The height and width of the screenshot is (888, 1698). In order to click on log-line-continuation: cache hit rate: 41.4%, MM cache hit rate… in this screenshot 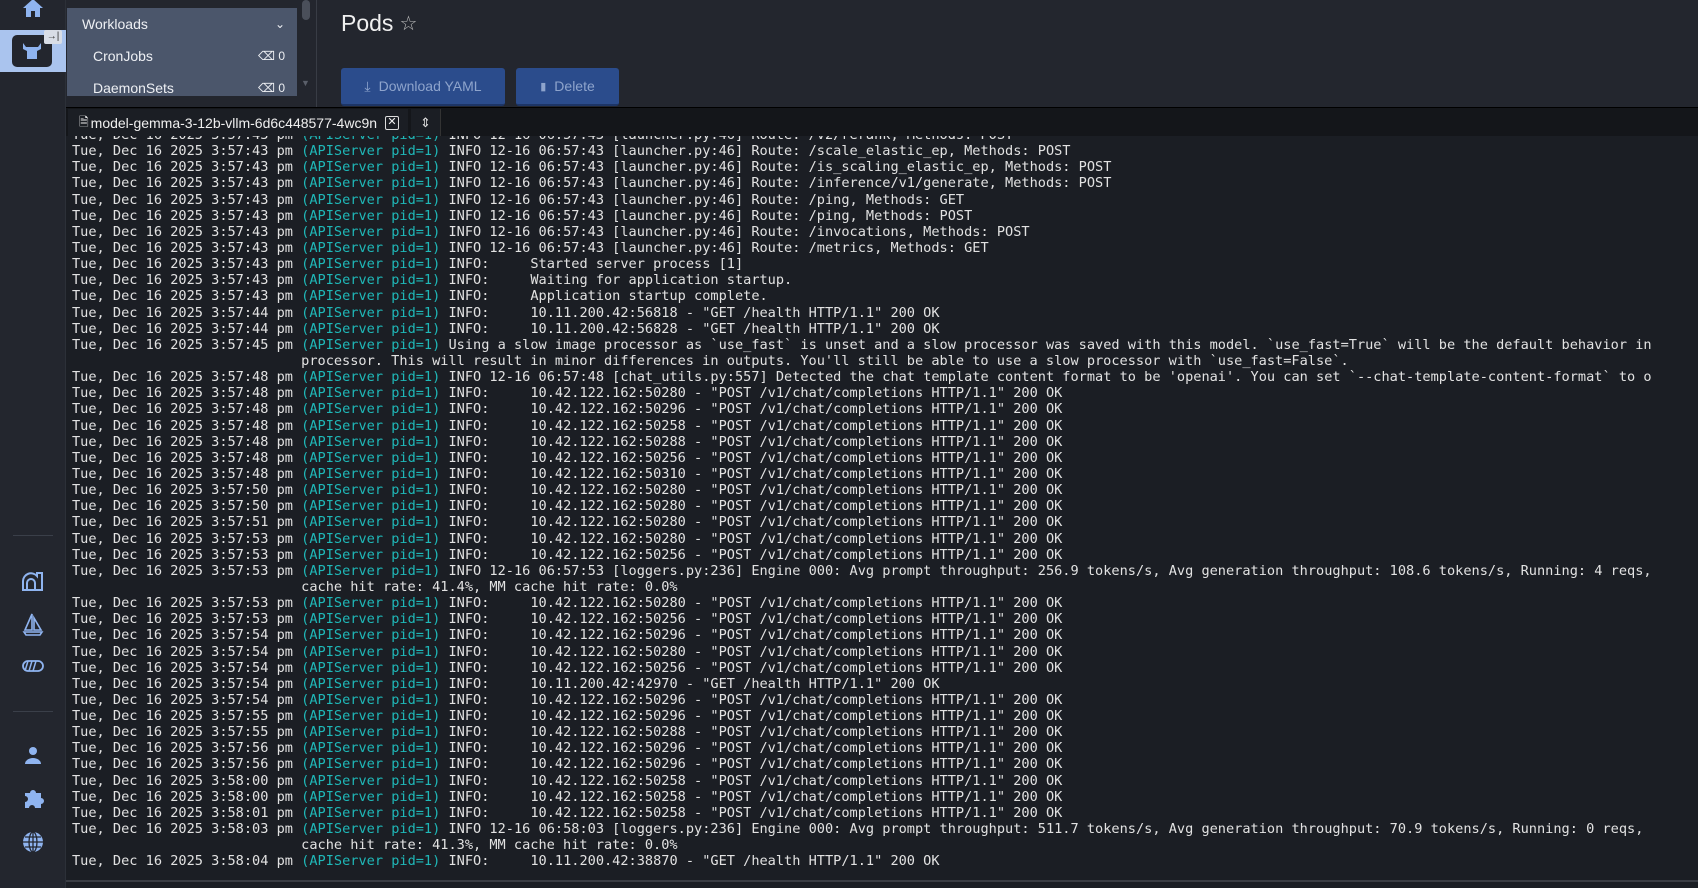, I will do `click(862, 587)`.